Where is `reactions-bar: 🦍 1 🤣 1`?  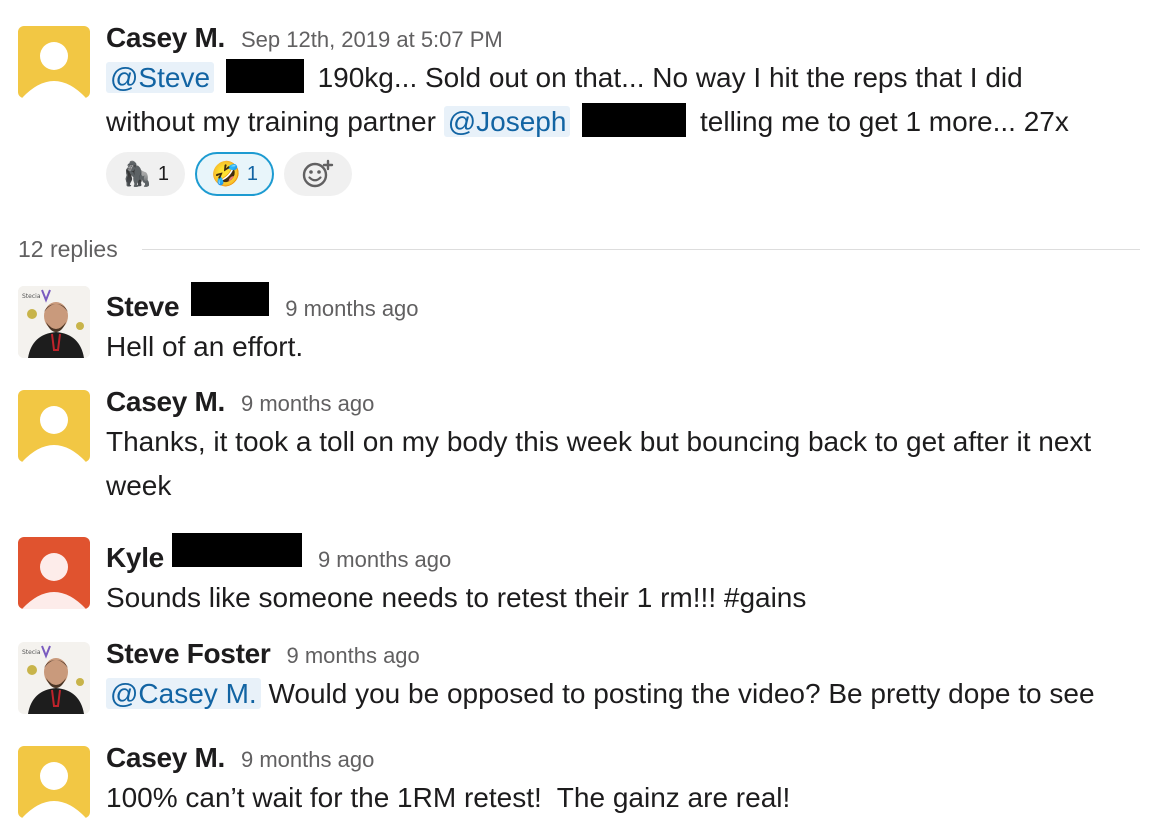 reactions-bar: 🦍 1 🤣 1 is located at coordinates (632, 174).